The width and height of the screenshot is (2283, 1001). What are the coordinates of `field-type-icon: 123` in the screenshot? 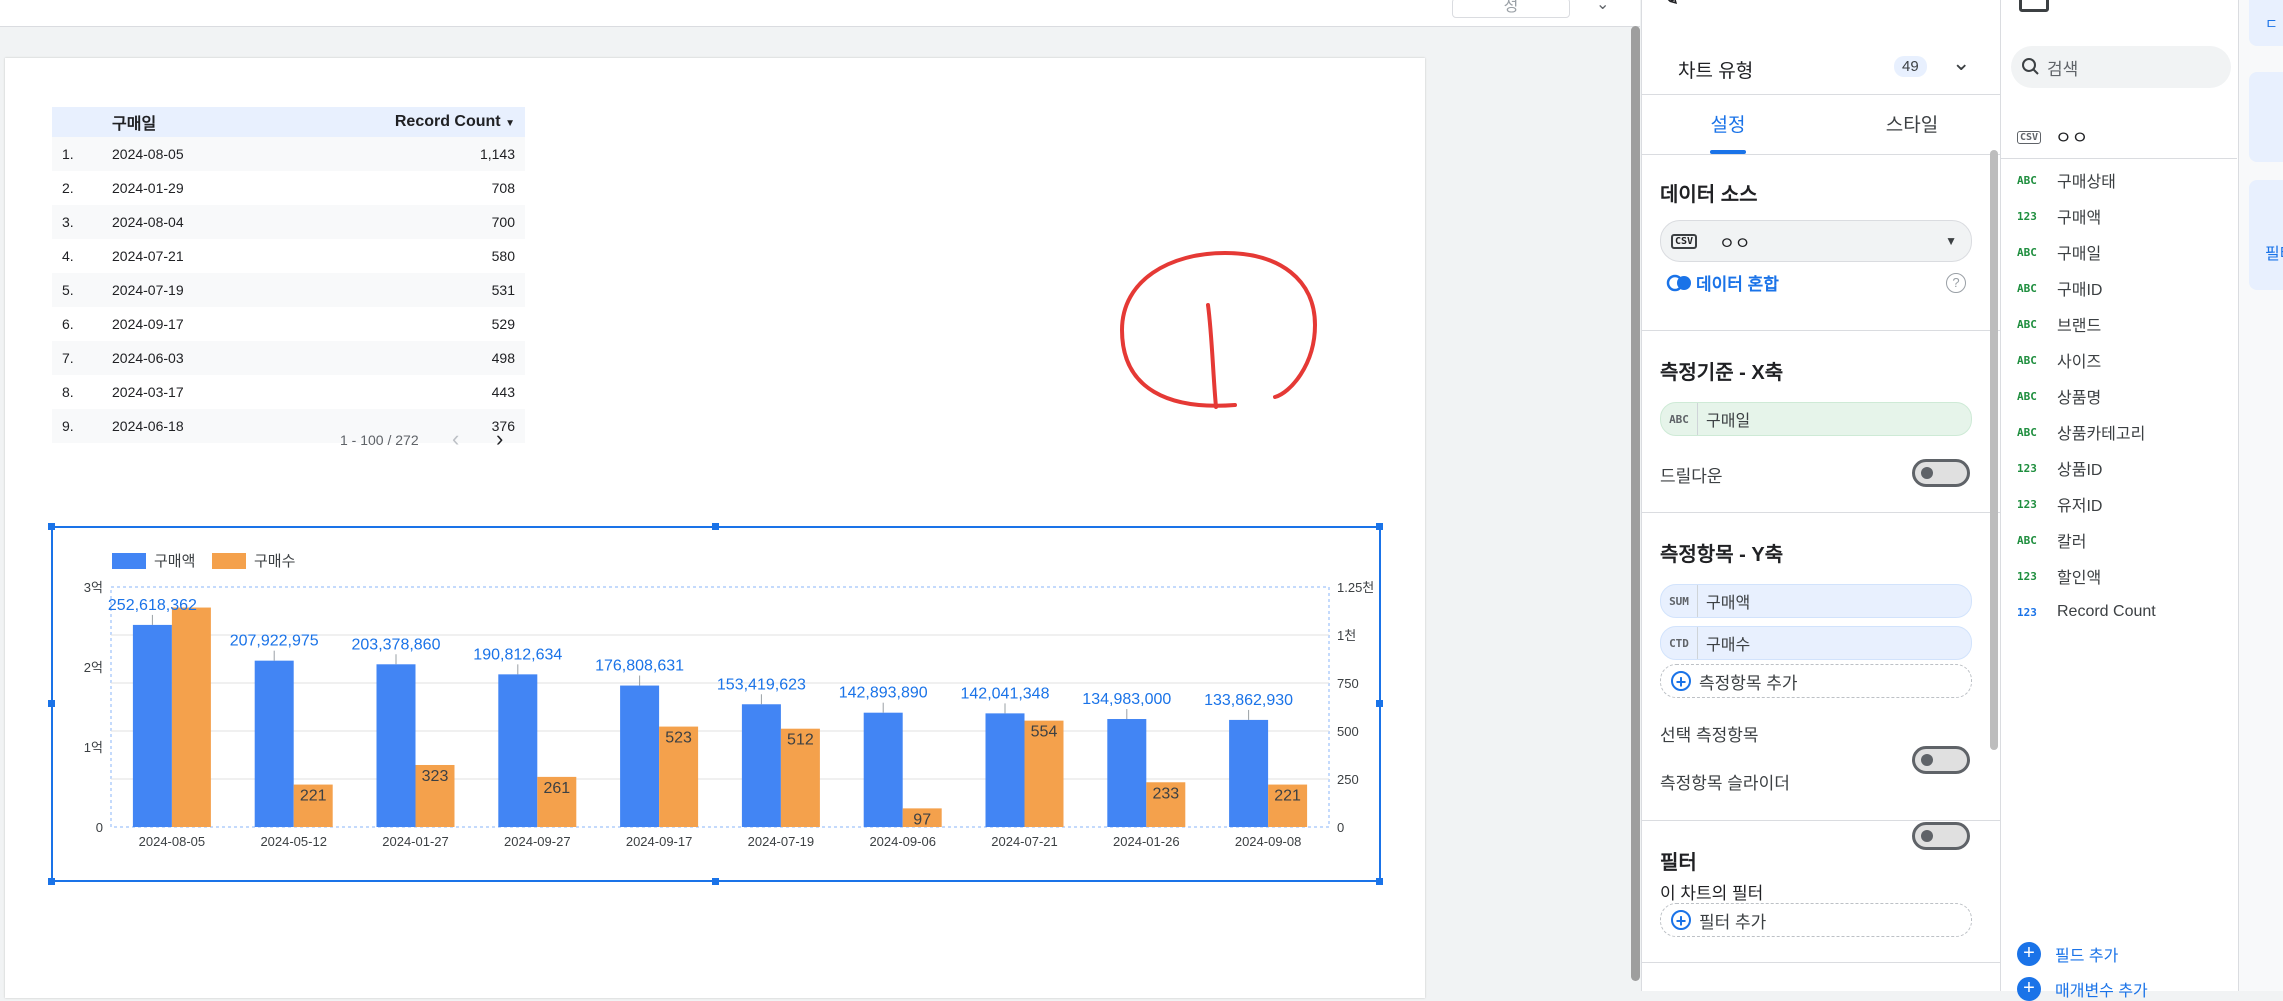 It's located at (2027, 468).